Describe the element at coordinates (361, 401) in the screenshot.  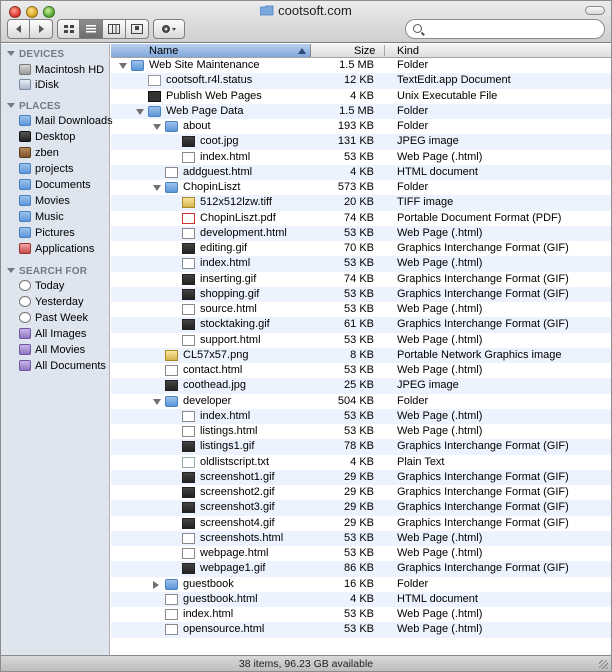
I see `table-row: developer 504 KB Folder` at that location.